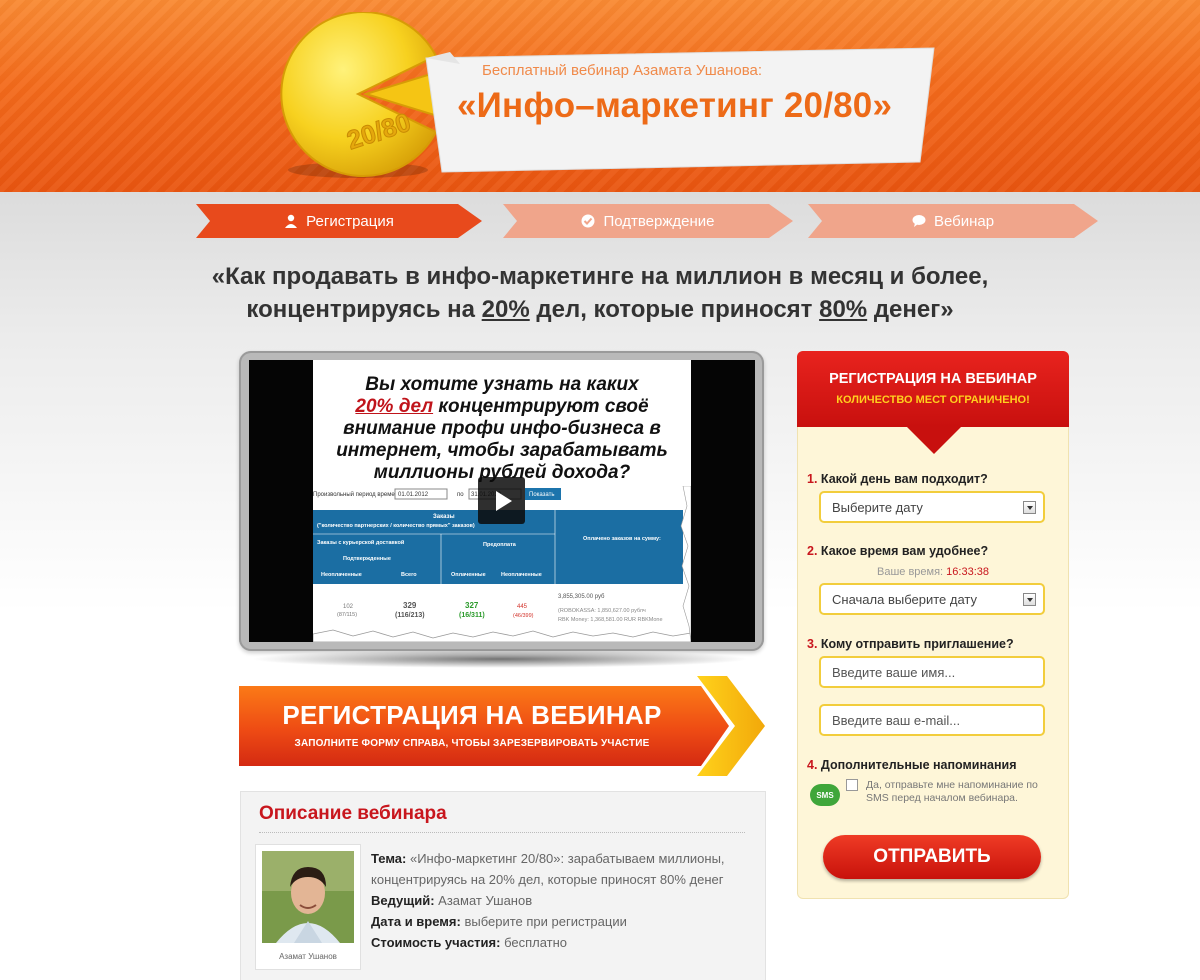 The image size is (1200, 980). Describe the element at coordinates (483, 900) in the screenshot. I see `field-value: Азамат Ушанов` at that location.